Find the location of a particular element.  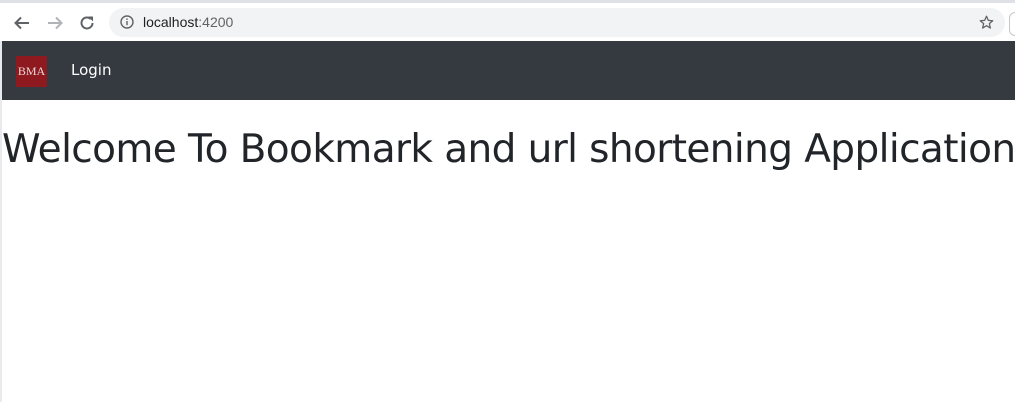

app-navbar: BMA Login is located at coordinates (508, 70).